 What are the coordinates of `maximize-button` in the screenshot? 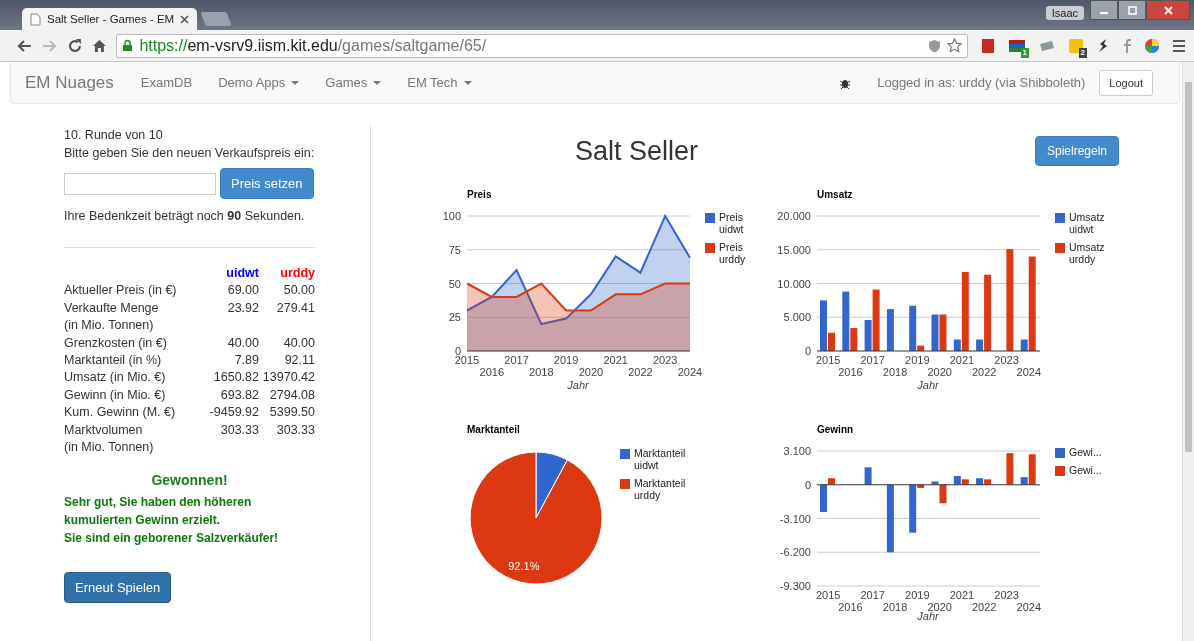 It's located at (1132, 10).